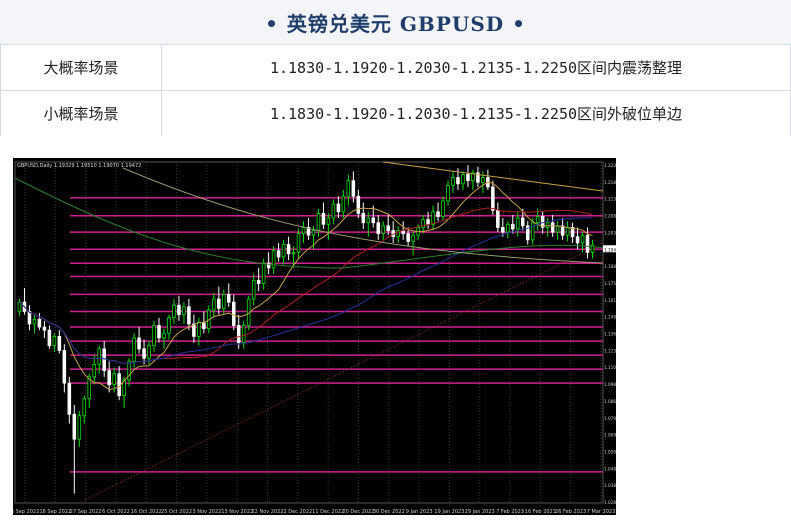 This screenshot has width=791, height=528. Describe the element at coordinates (610, 266) in the screenshot. I see `y-tick-label: 1.18810` at that location.